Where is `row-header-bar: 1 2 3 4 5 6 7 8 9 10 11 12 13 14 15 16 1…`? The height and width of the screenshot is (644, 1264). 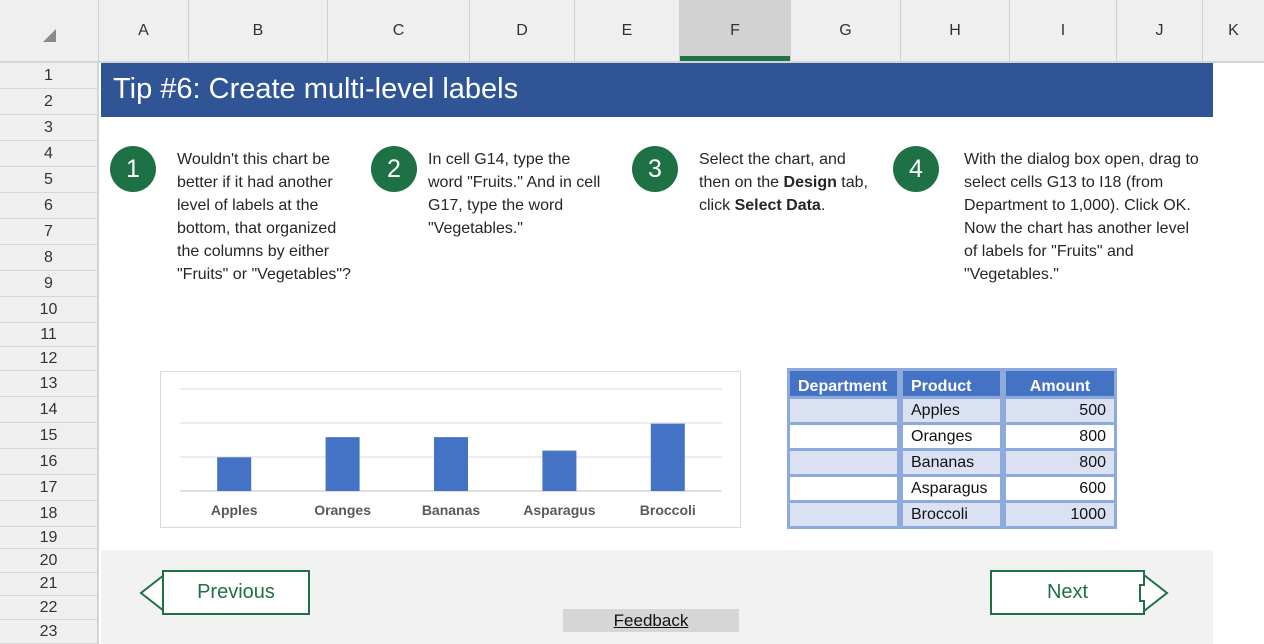 row-header-bar: 1 2 3 4 5 6 7 8 9 10 11 12 13 14 15 16 1… is located at coordinates (49, 353).